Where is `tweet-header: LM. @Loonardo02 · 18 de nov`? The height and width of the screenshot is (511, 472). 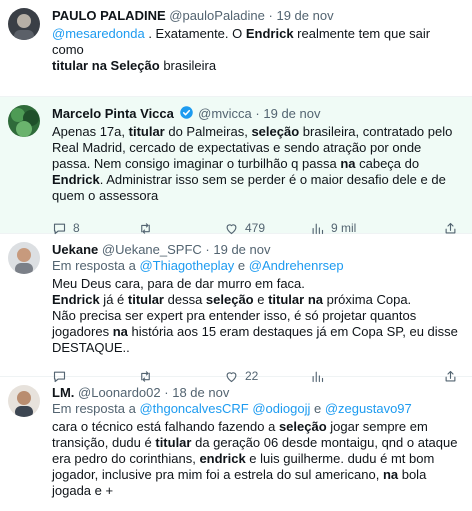 tweet-header: LM. @Loonardo02 · 18 de nov is located at coordinates (257, 393).